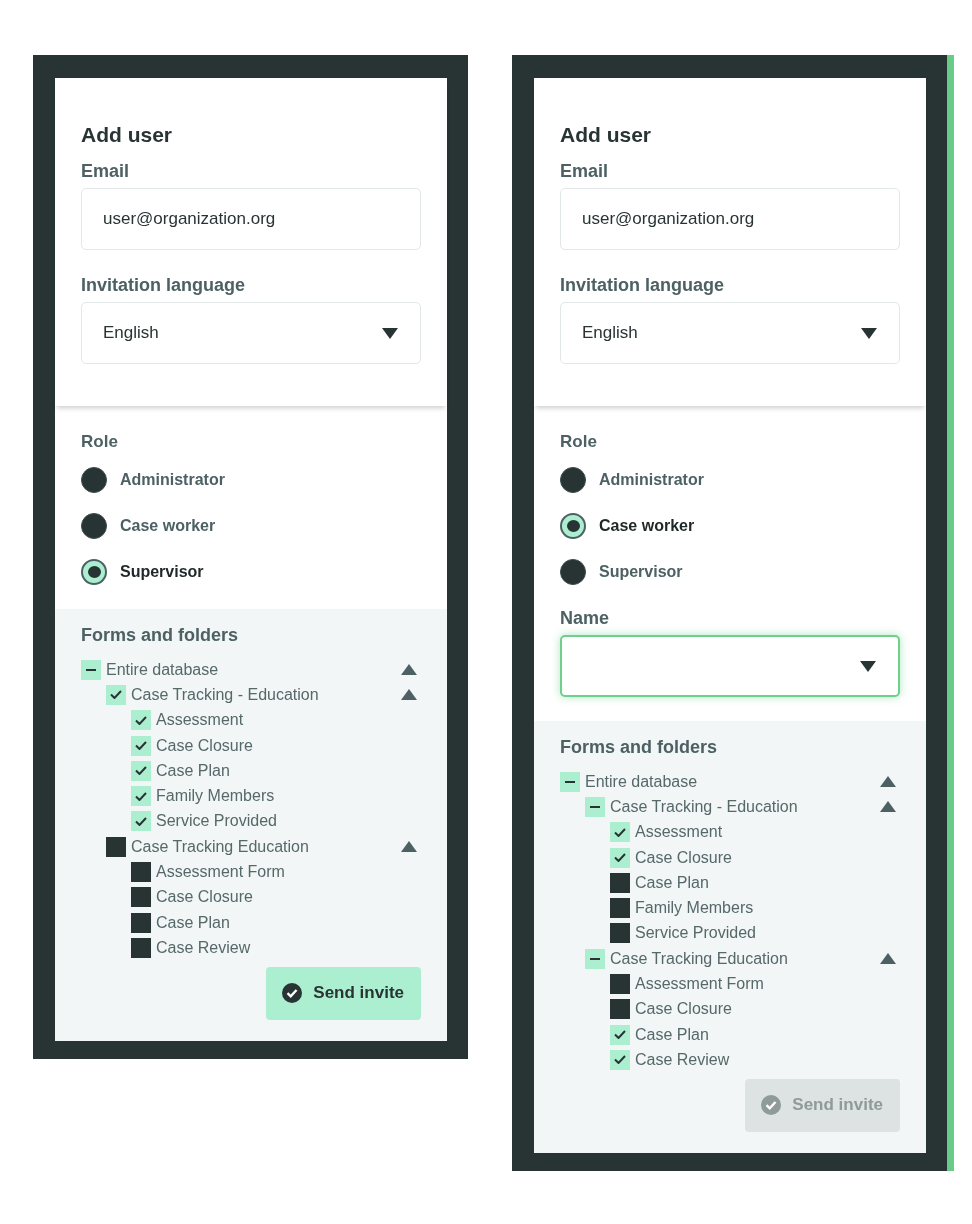  I want to click on field-label: Name, so click(585, 618).